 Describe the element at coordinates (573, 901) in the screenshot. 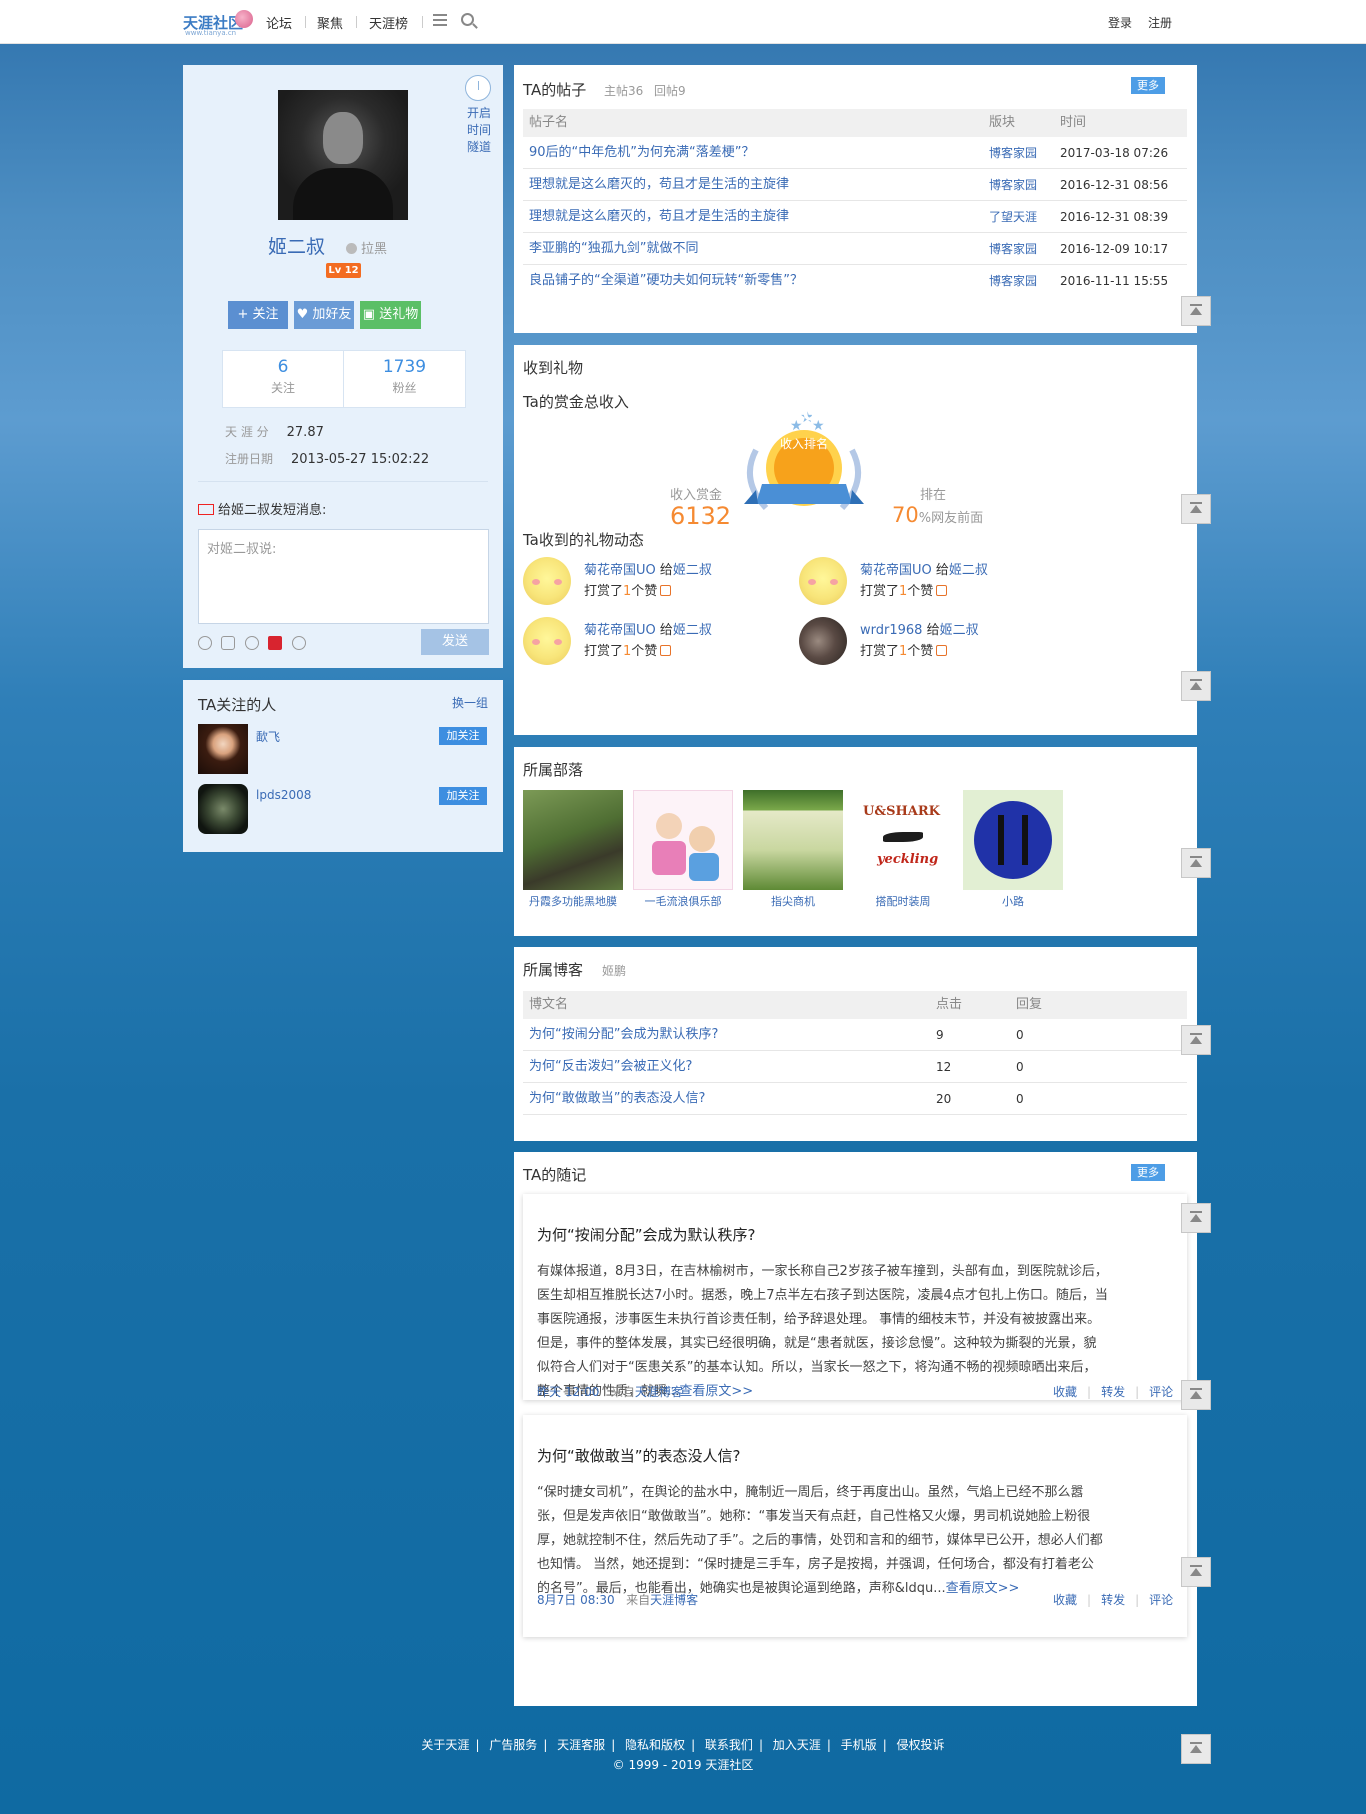

I see `tribe-name: 丹霞多功能黑地膜` at that location.